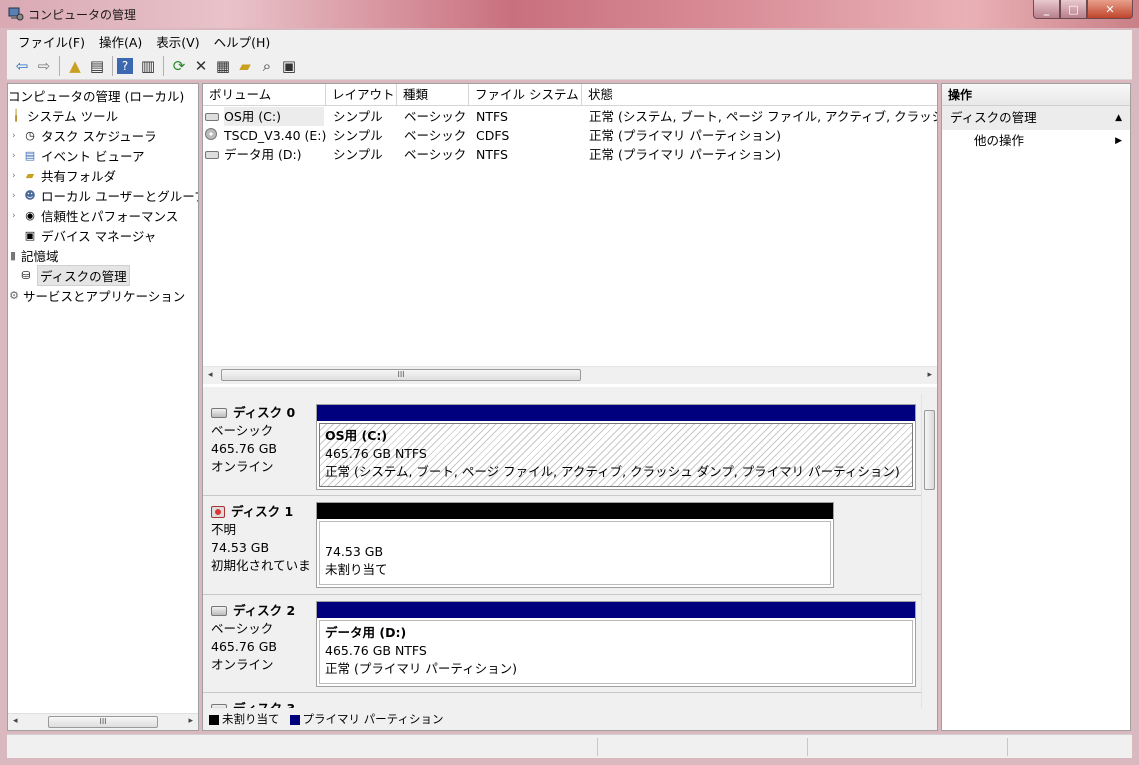  I want to click on tree-item-reliability: › ◉ 信頼性とパフォーマンス, so click(95, 215).